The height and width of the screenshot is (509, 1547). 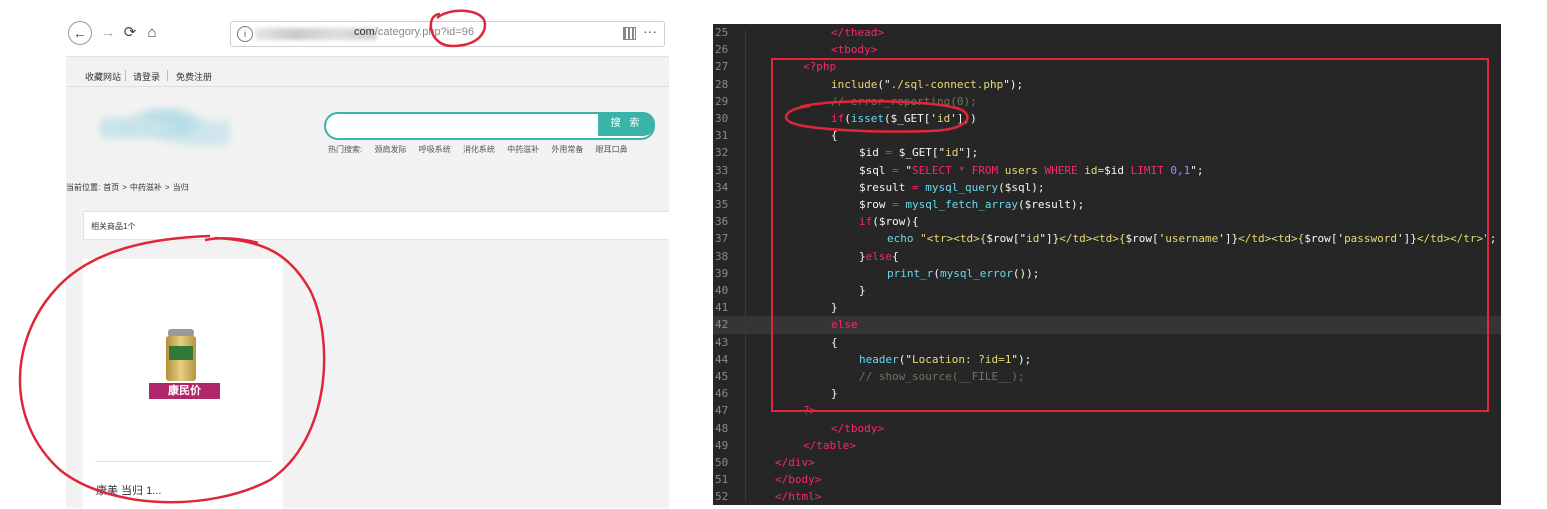 What do you see at coordinates (722, 480) in the screenshot?
I see `line-number: 51` at bounding box center [722, 480].